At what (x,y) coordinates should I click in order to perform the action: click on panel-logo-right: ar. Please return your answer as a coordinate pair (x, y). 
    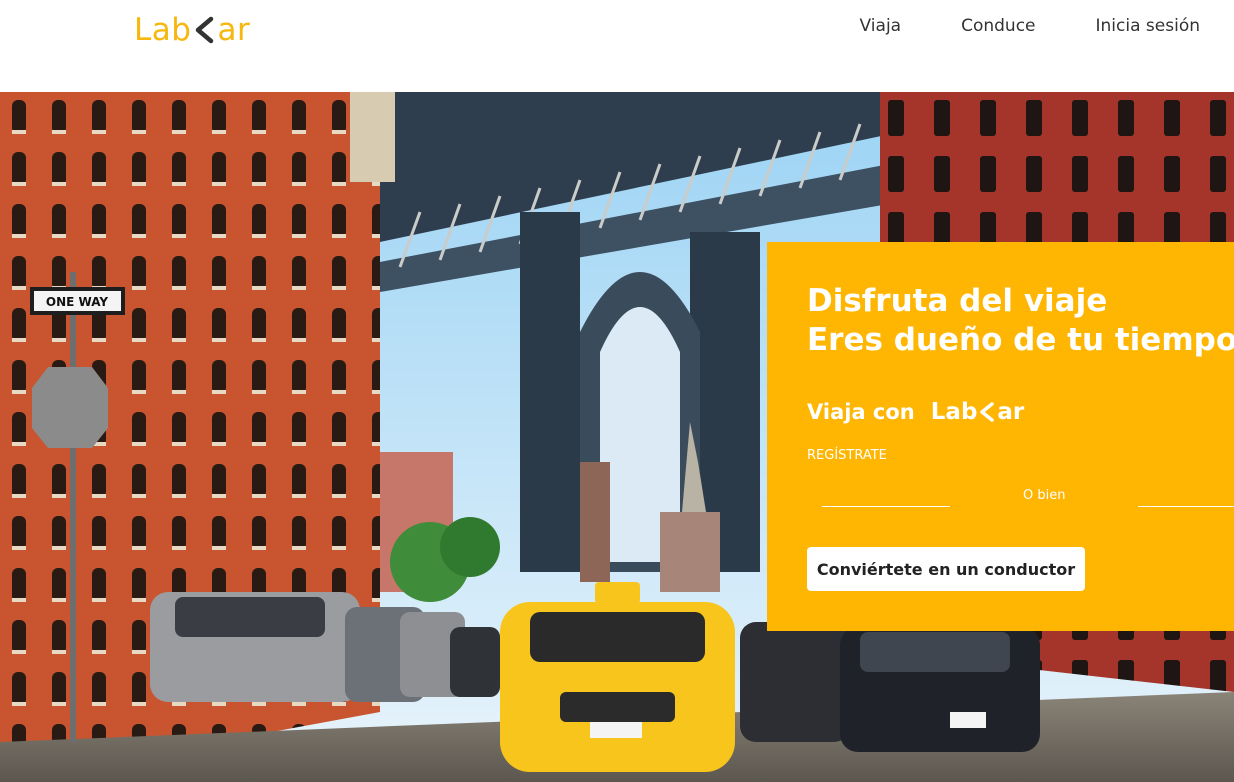
    Looking at the image, I should click on (1011, 412).